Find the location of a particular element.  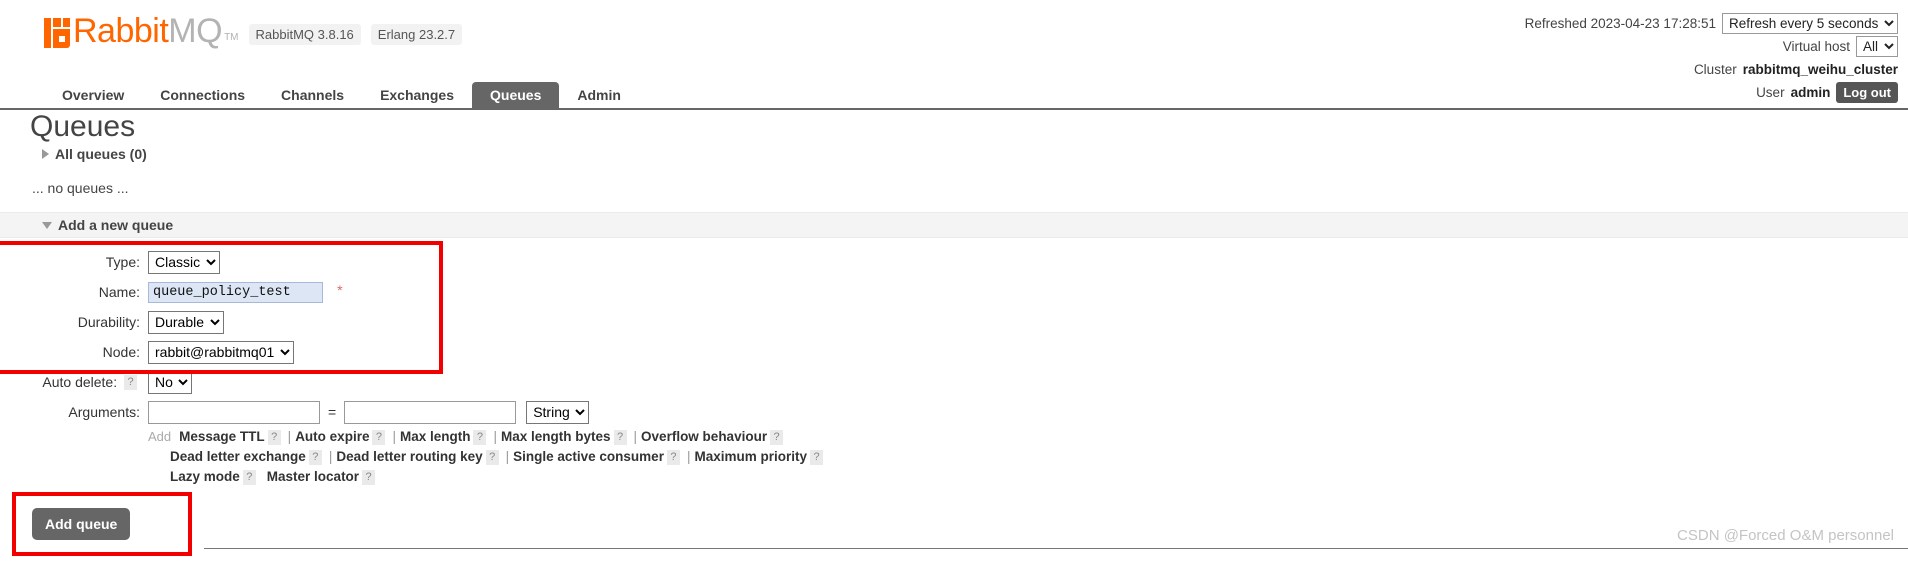

refreshed-timestamp: Refreshed 2023-04-23 17:28:51 is located at coordinates (1620, 23).